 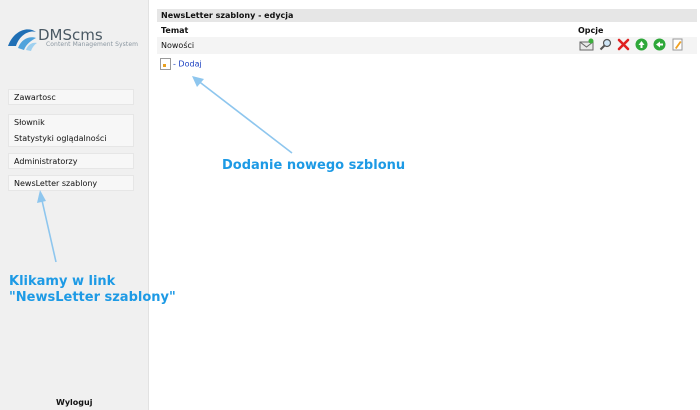 I want to click on sidebar-item-newsletter: NewsLetter szablony, so click(x=71, y=183).